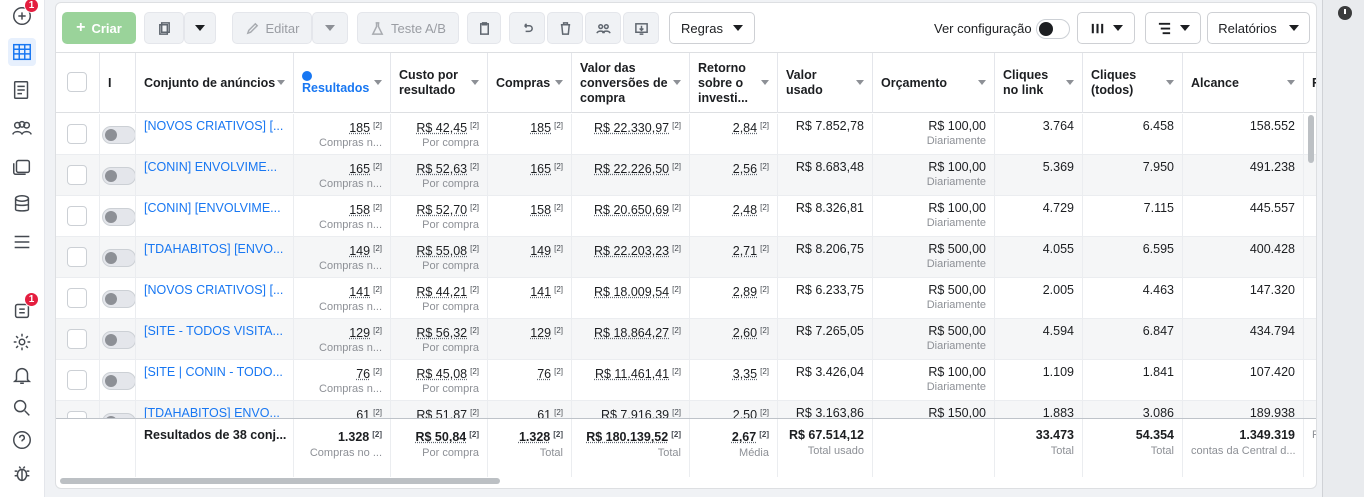 The width and height of the screenshot is (1364, 497). I want to click on col-header-conversion-value: Valor das conversões de compra, so click(631, 83).